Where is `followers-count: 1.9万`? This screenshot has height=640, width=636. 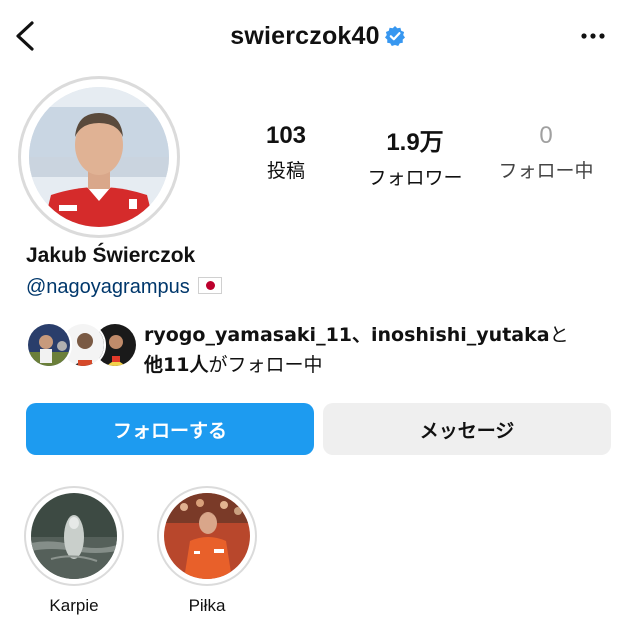 followers-count: 1.9万 is located at coordinates (415, 142).